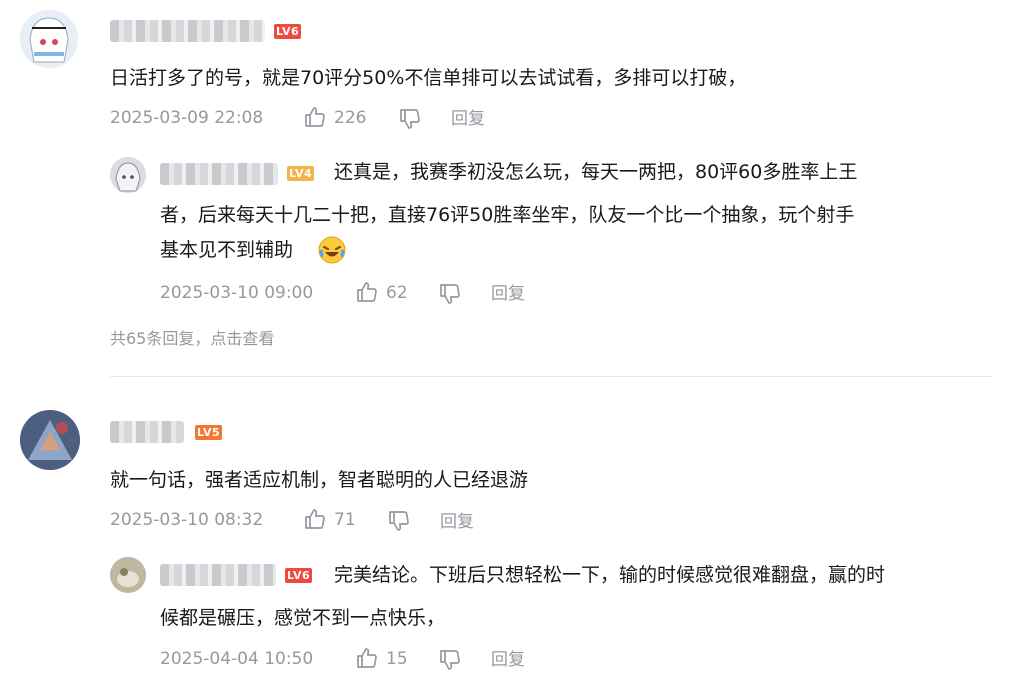 The height and width of the screenshot is (679, 1016). Describe the element at coordinates (227, 250) in the screenshot. I see `reply-text-line: 基本见不到辅助` at that location.